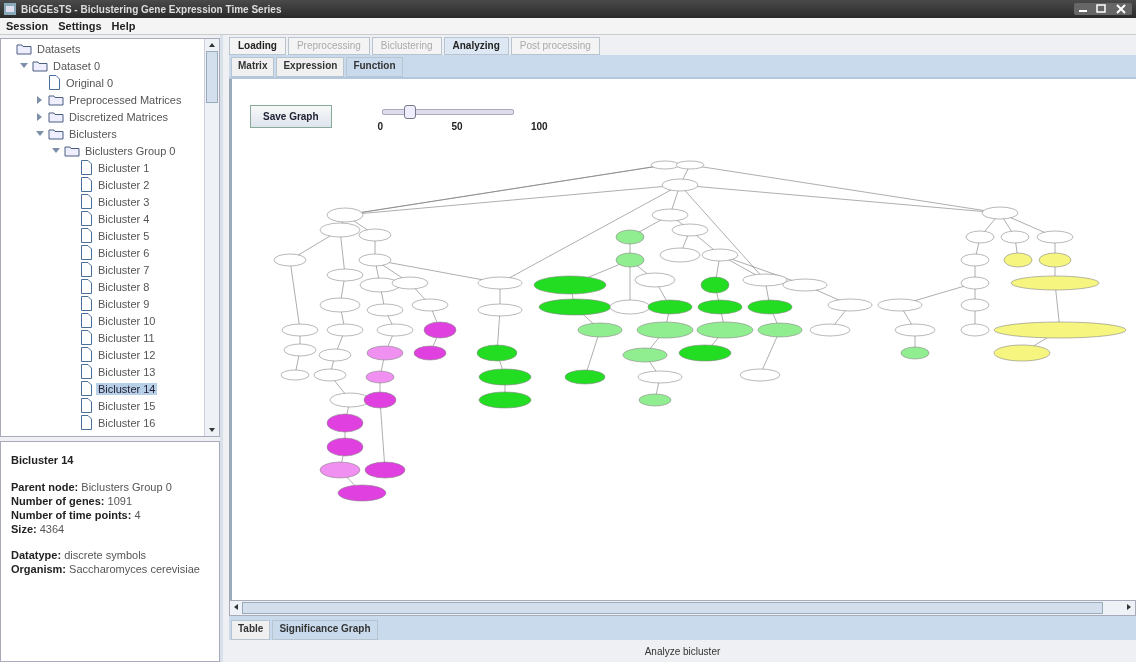 Image resolution: width=1136 pixels, height=662 pixels. I want to click on slider-tick-label: 50, so click(457, 126).